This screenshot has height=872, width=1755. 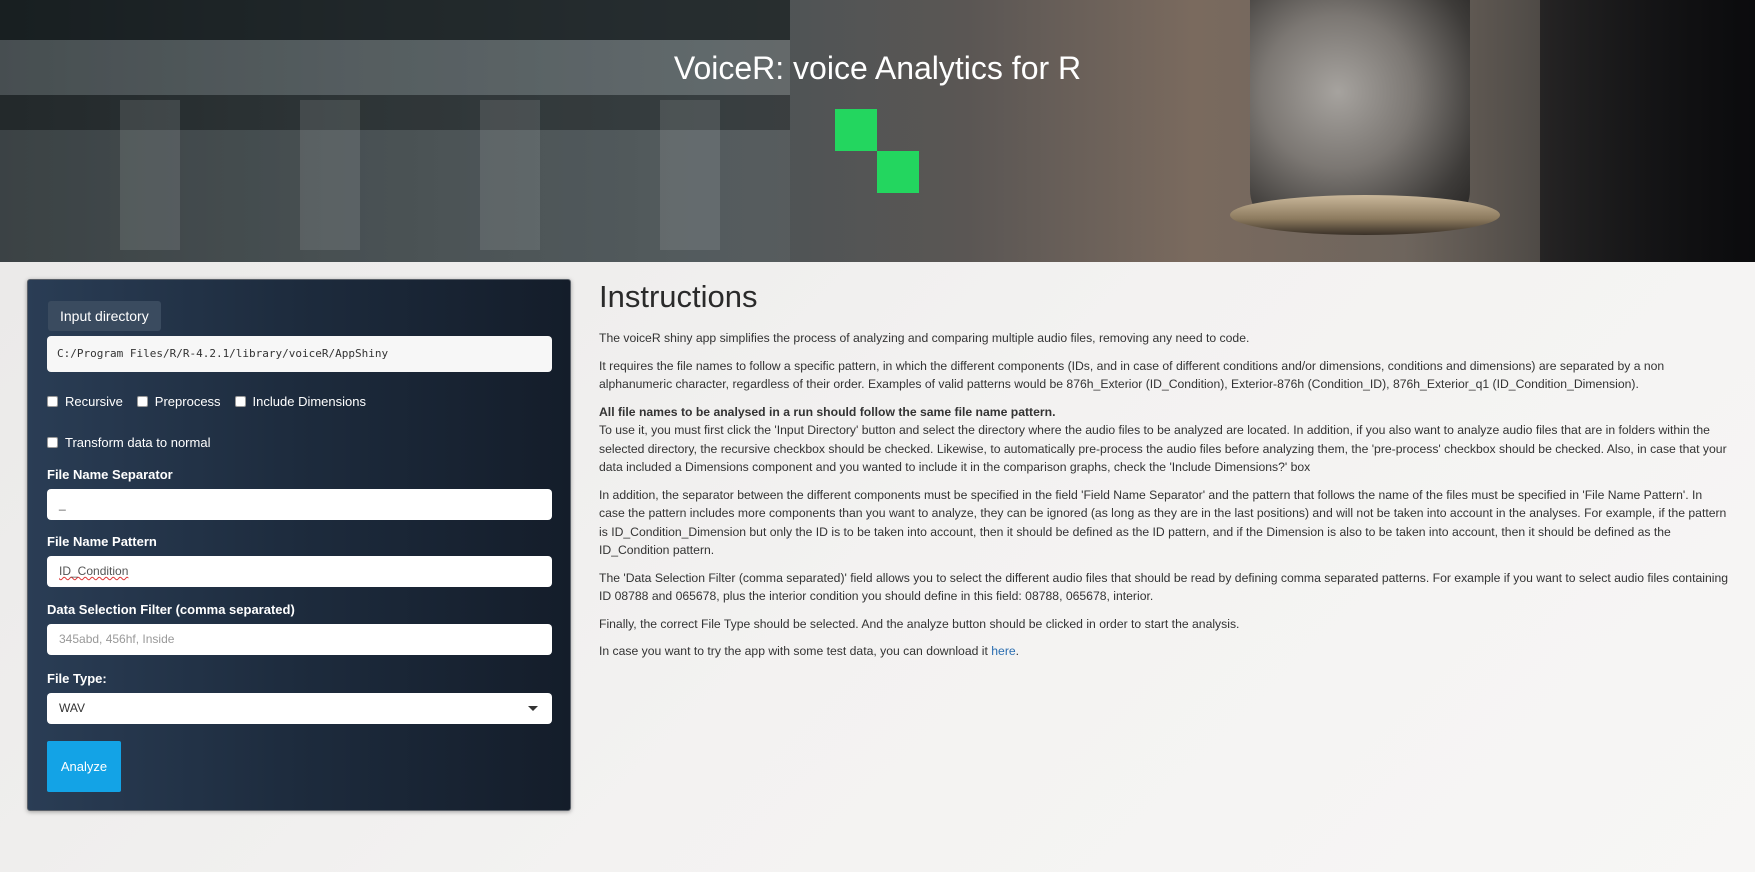 I want to click on checkbox-label: Transform data to normal, so click(x=138, y=442).